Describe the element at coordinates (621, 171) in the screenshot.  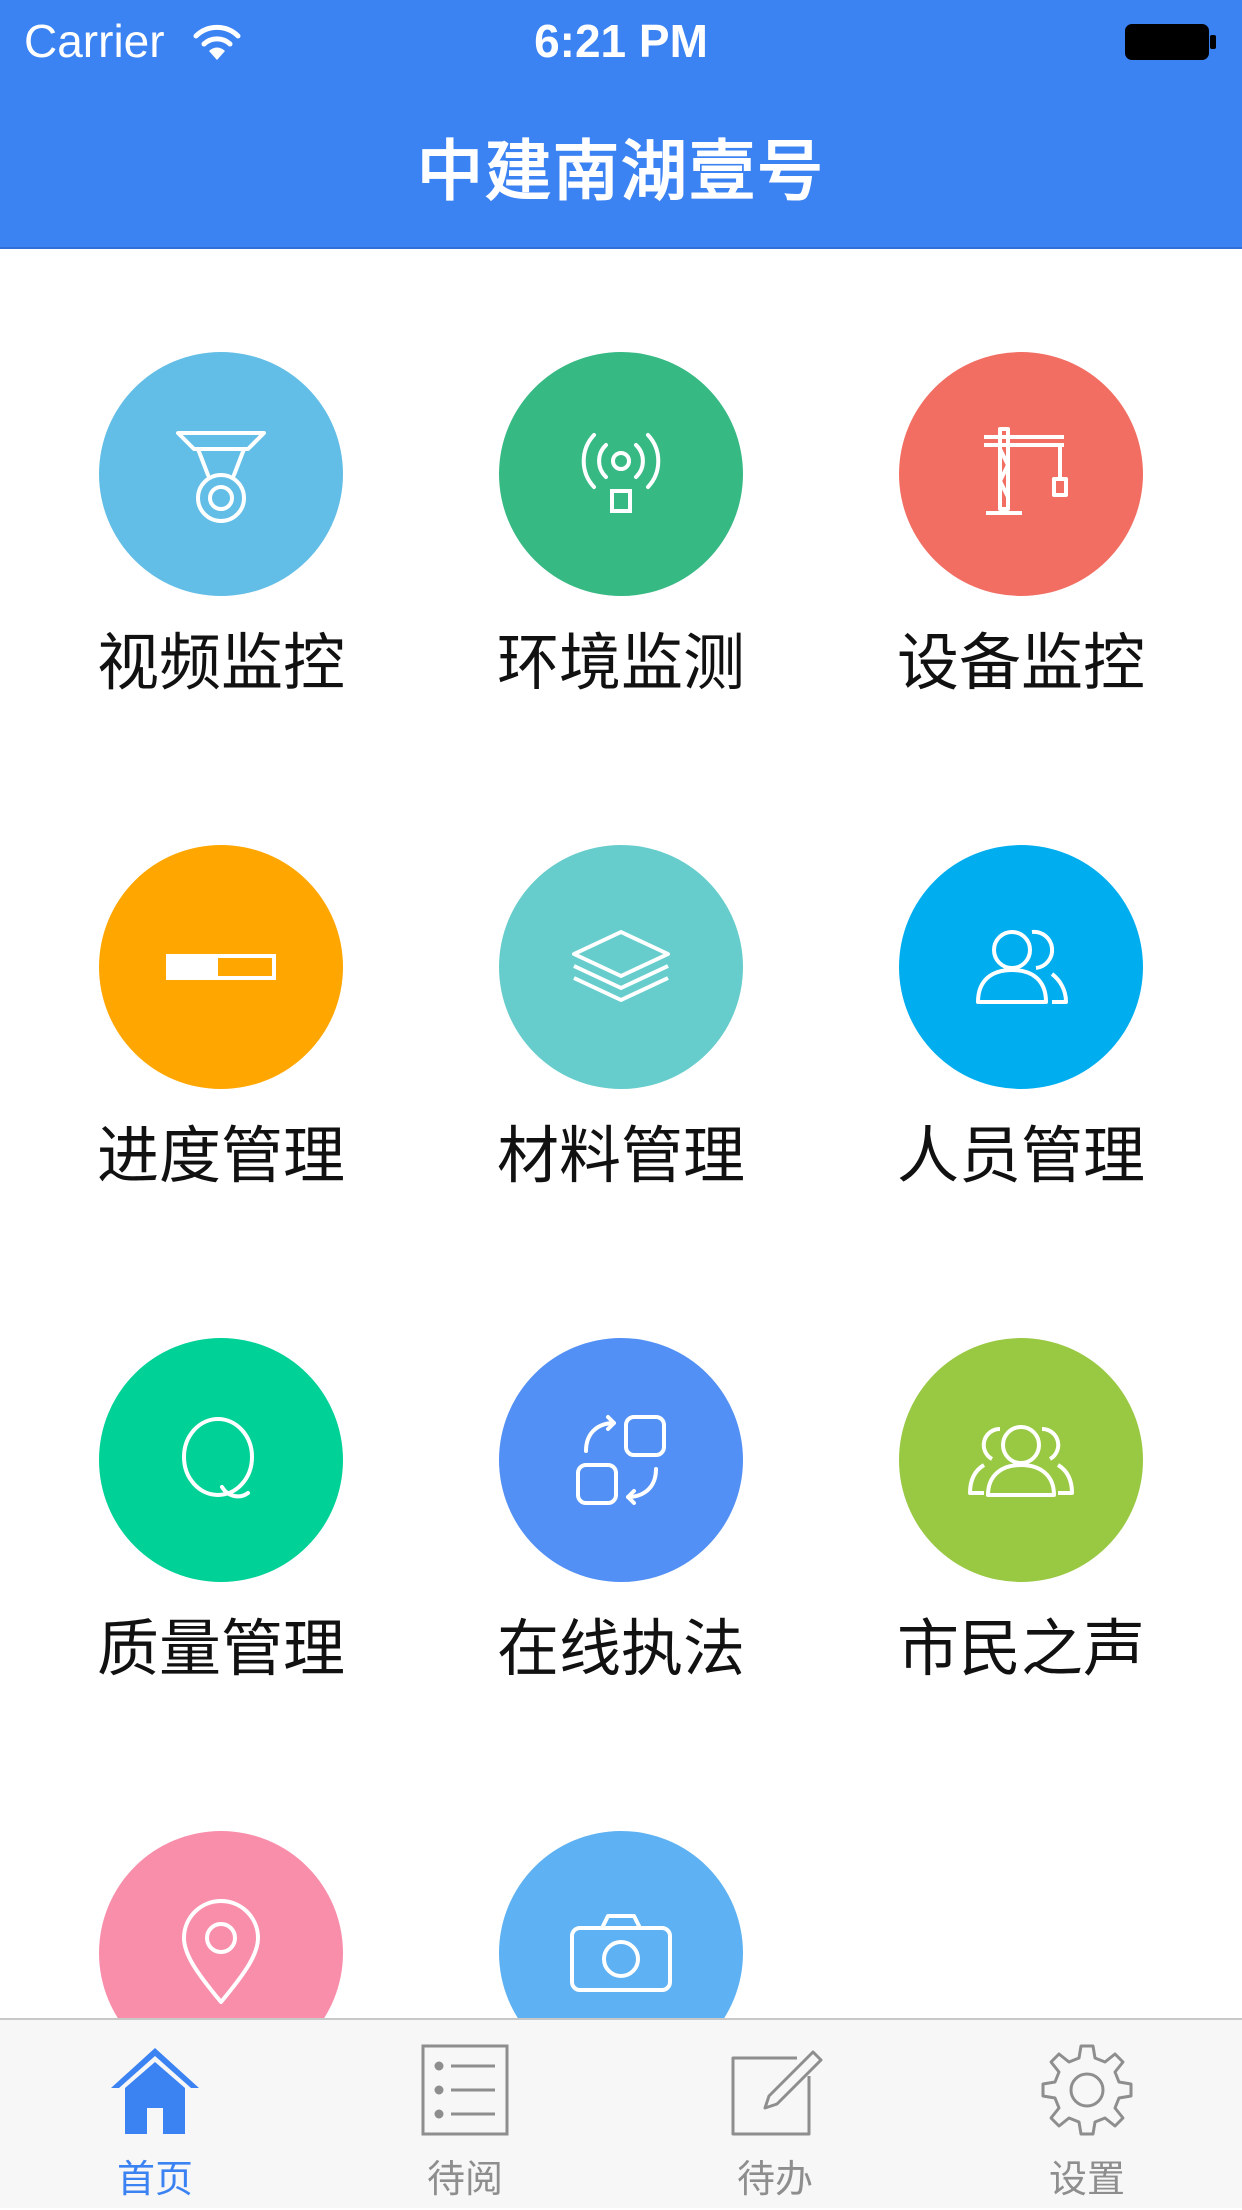
I see `page-title: 中建南湖壹号` at that location.